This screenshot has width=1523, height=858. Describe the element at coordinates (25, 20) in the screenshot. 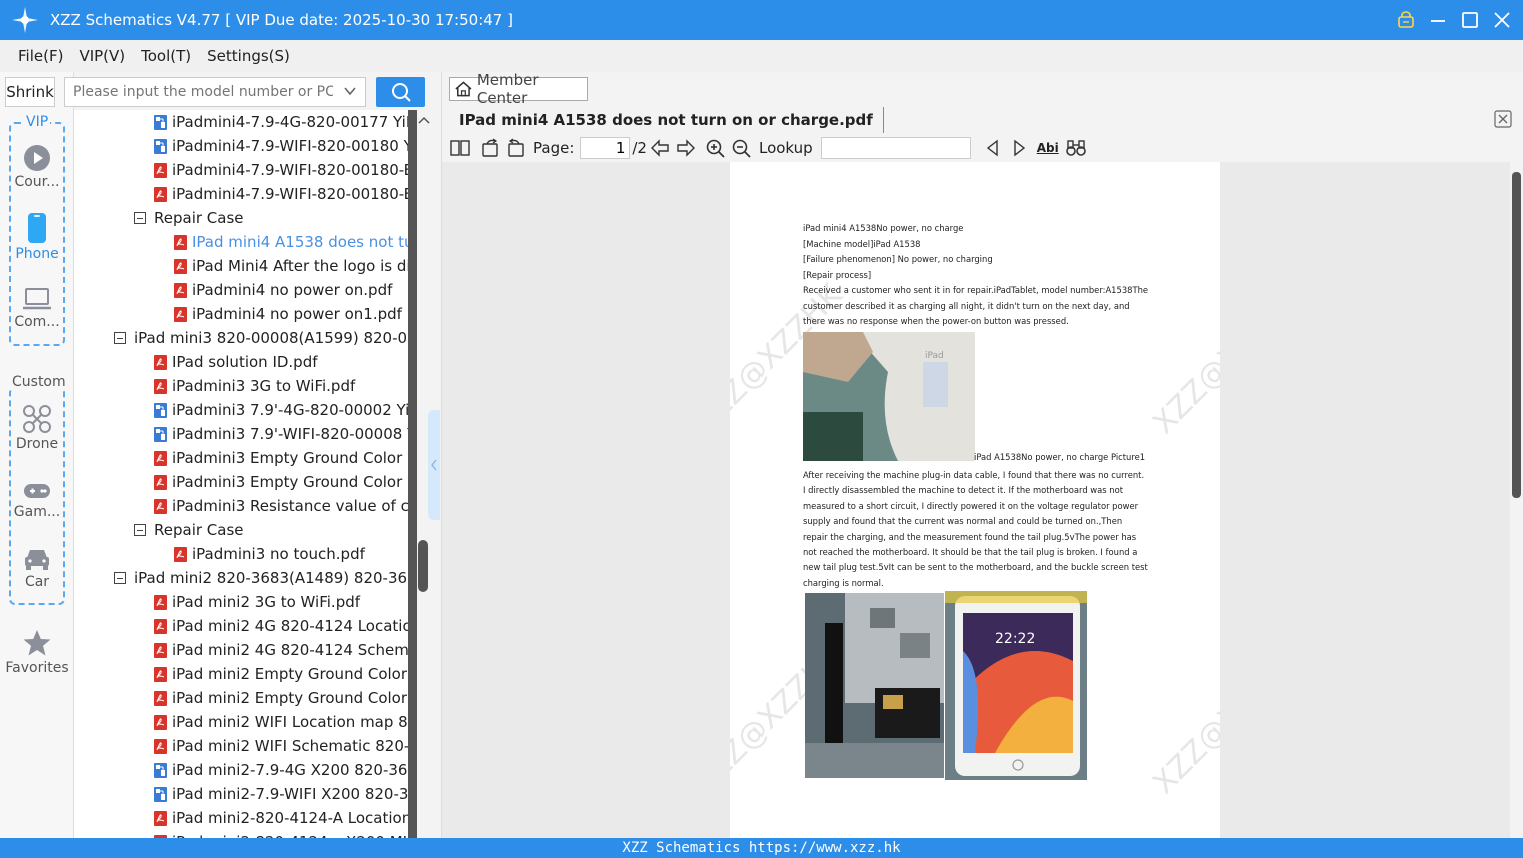

I see `app-logo-icon` at that location.